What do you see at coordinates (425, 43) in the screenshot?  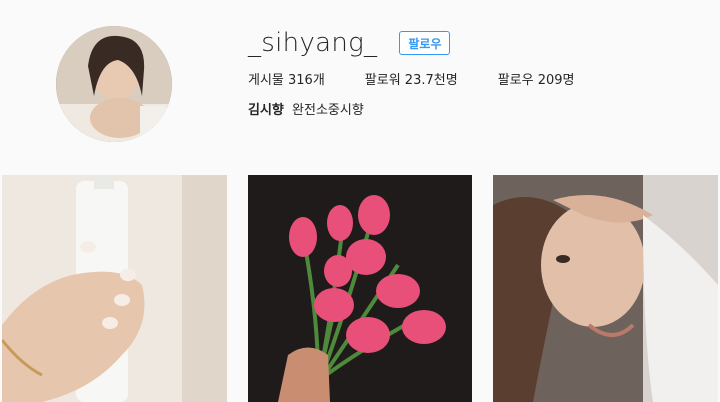 I see `follow-button: 팔로우` at bounding box center [425, 43].